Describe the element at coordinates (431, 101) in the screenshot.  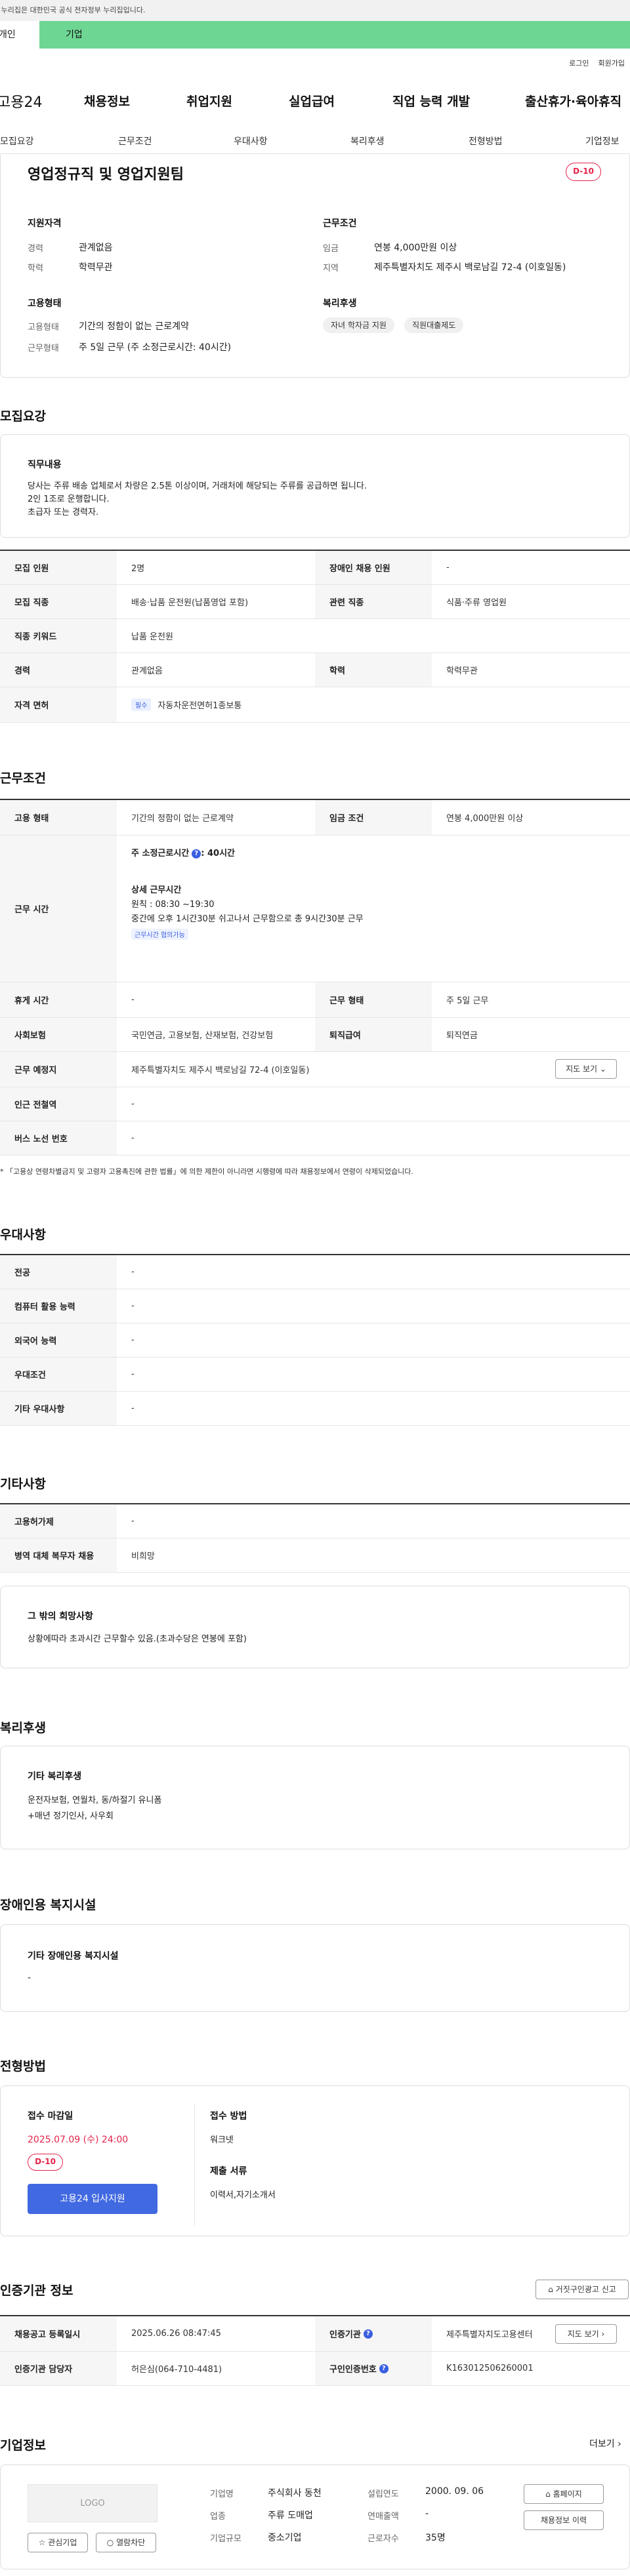
I see `gnb-item-training: 직업 능력 개발` at that location.